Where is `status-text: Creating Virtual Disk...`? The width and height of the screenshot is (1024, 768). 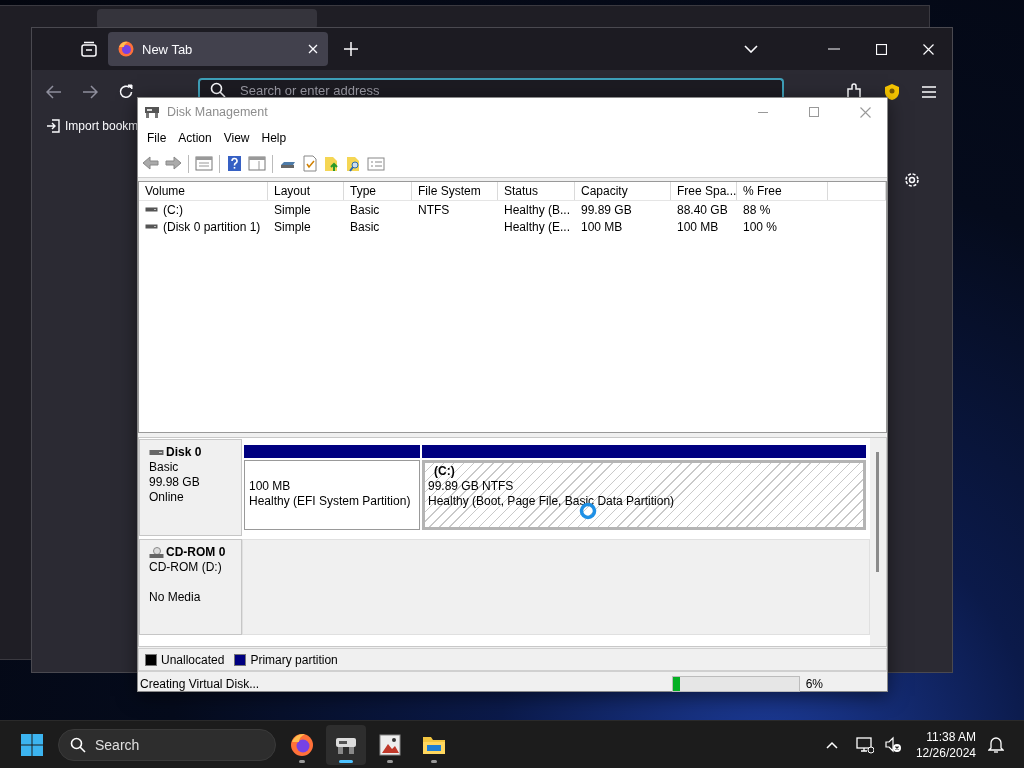 status-text: Creating Virtual Disk... is located at coordinates (200, 683).